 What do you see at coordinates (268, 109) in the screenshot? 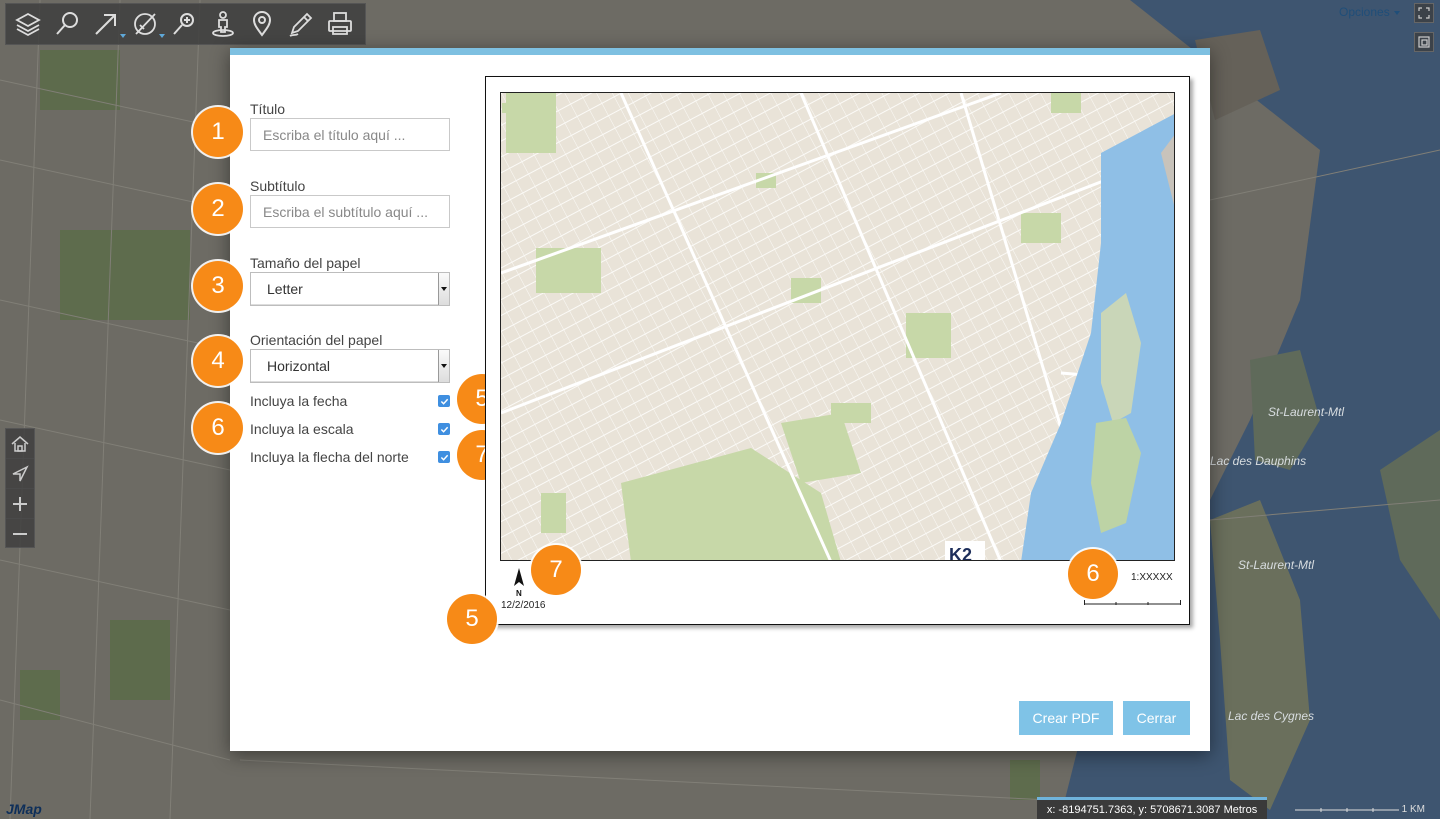
I see `title-label: Título` at bounding box center [268, 109].